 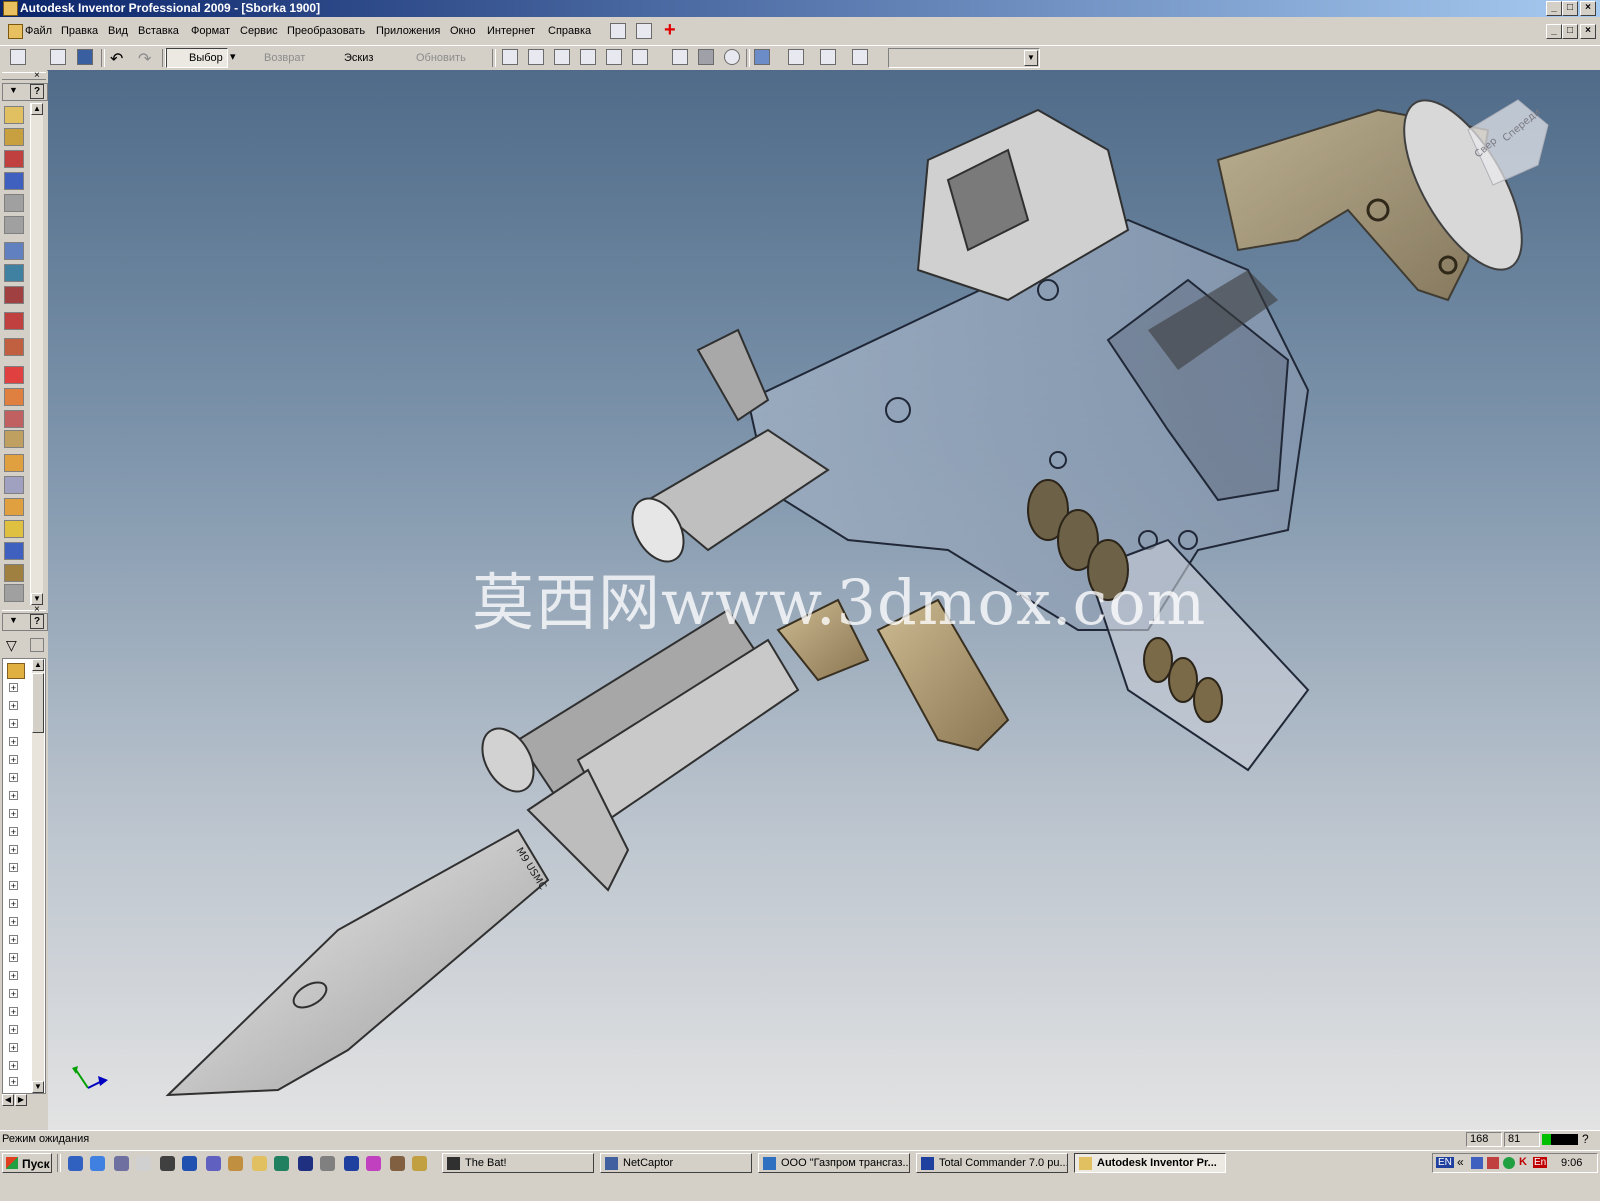 What do you see at coordinates (14, 439) in the screenshot?
I see `plane-work-icon` at bounding box center [14, 439].